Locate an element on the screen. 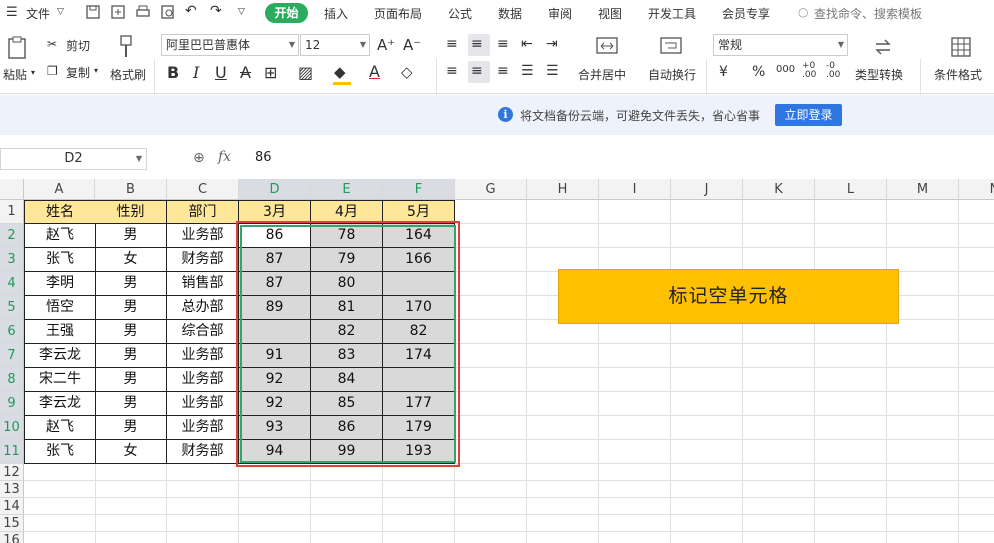 This screenshot has width=994, height=543. quick-access-chevron-icon: ▽ is located at coordinates (241, 12).